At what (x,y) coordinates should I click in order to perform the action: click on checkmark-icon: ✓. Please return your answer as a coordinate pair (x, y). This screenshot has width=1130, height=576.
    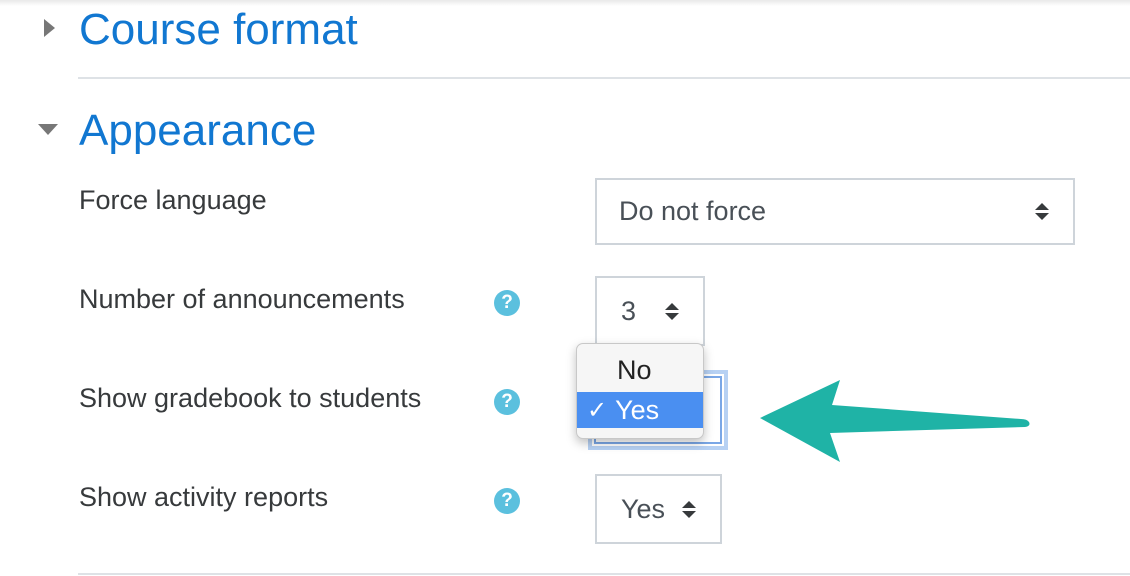
    Looking at the image, I should click on (597, 410).